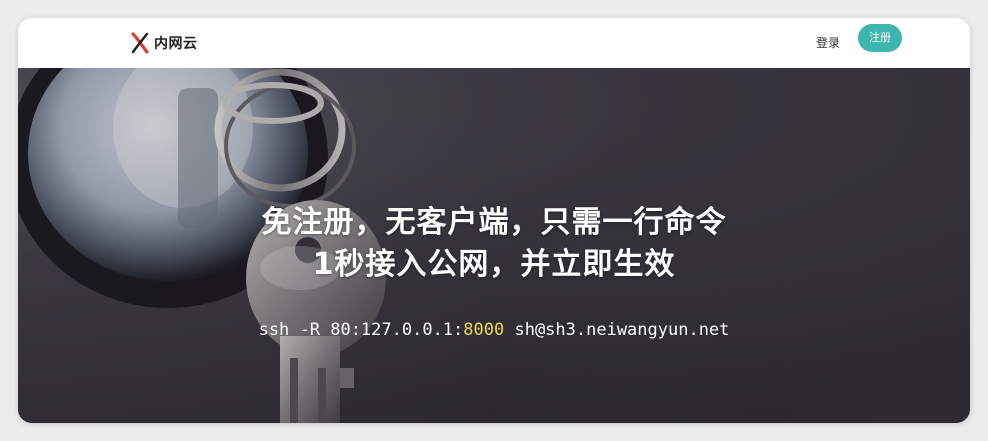 The image size is (988, 441). Describe the element at coordinates (140, 43) in the screenshot. I see `x-logo-icon` at that location.